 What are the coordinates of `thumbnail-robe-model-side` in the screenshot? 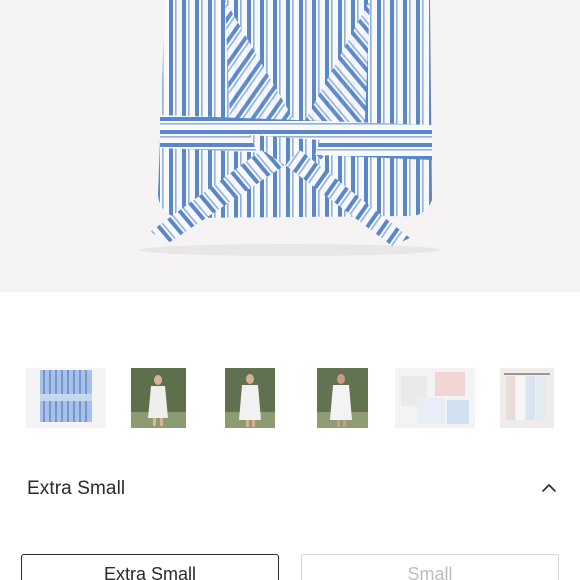 It's located at (342, 398).